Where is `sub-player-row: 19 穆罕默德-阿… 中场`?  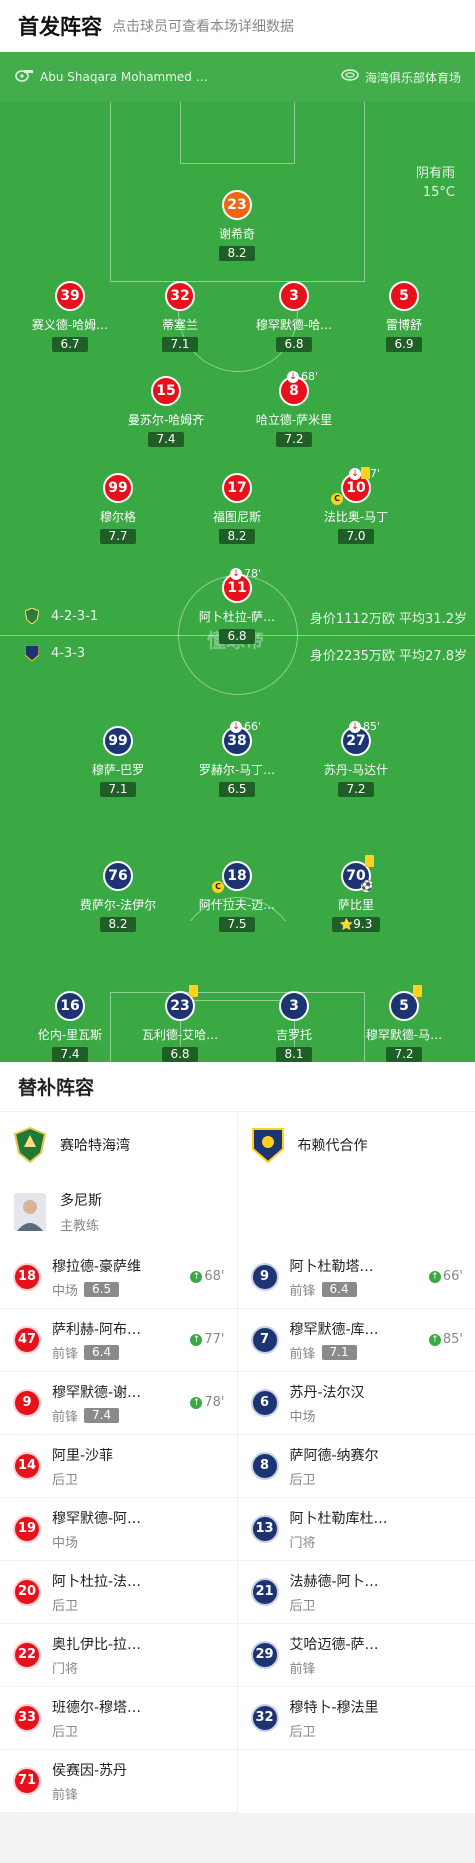 sub-player-row: 19 穆罕默德-阿… 中场 is located at coordinates (118, 1529).